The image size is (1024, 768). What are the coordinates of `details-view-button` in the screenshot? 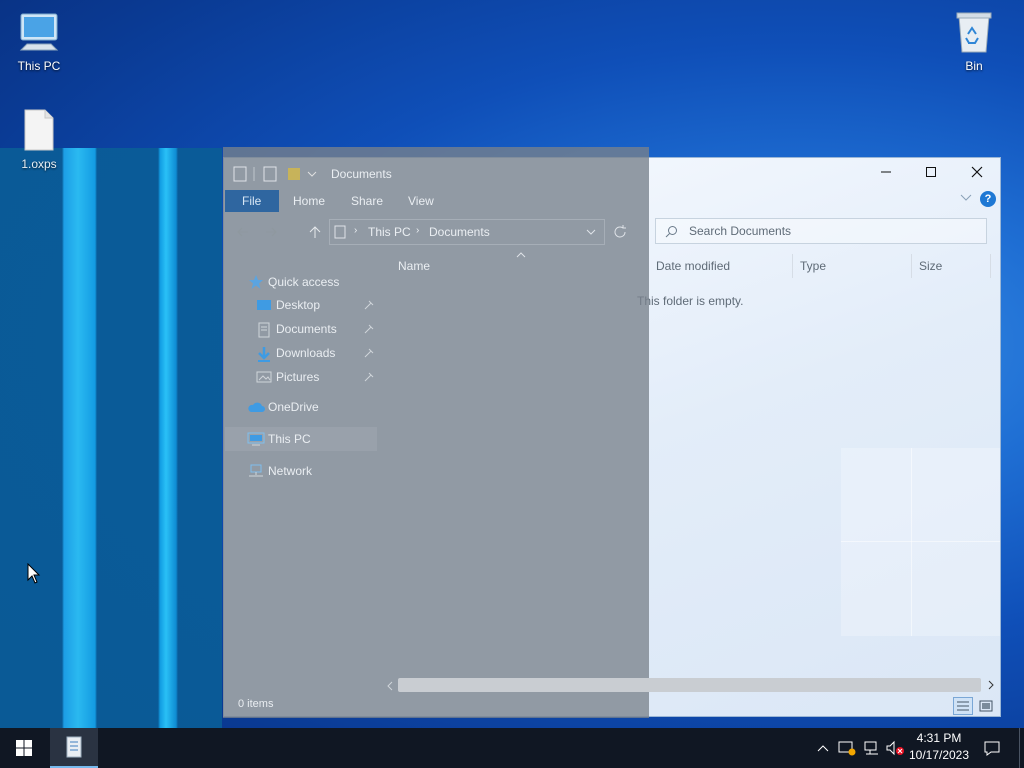 It's located at (963, 706).